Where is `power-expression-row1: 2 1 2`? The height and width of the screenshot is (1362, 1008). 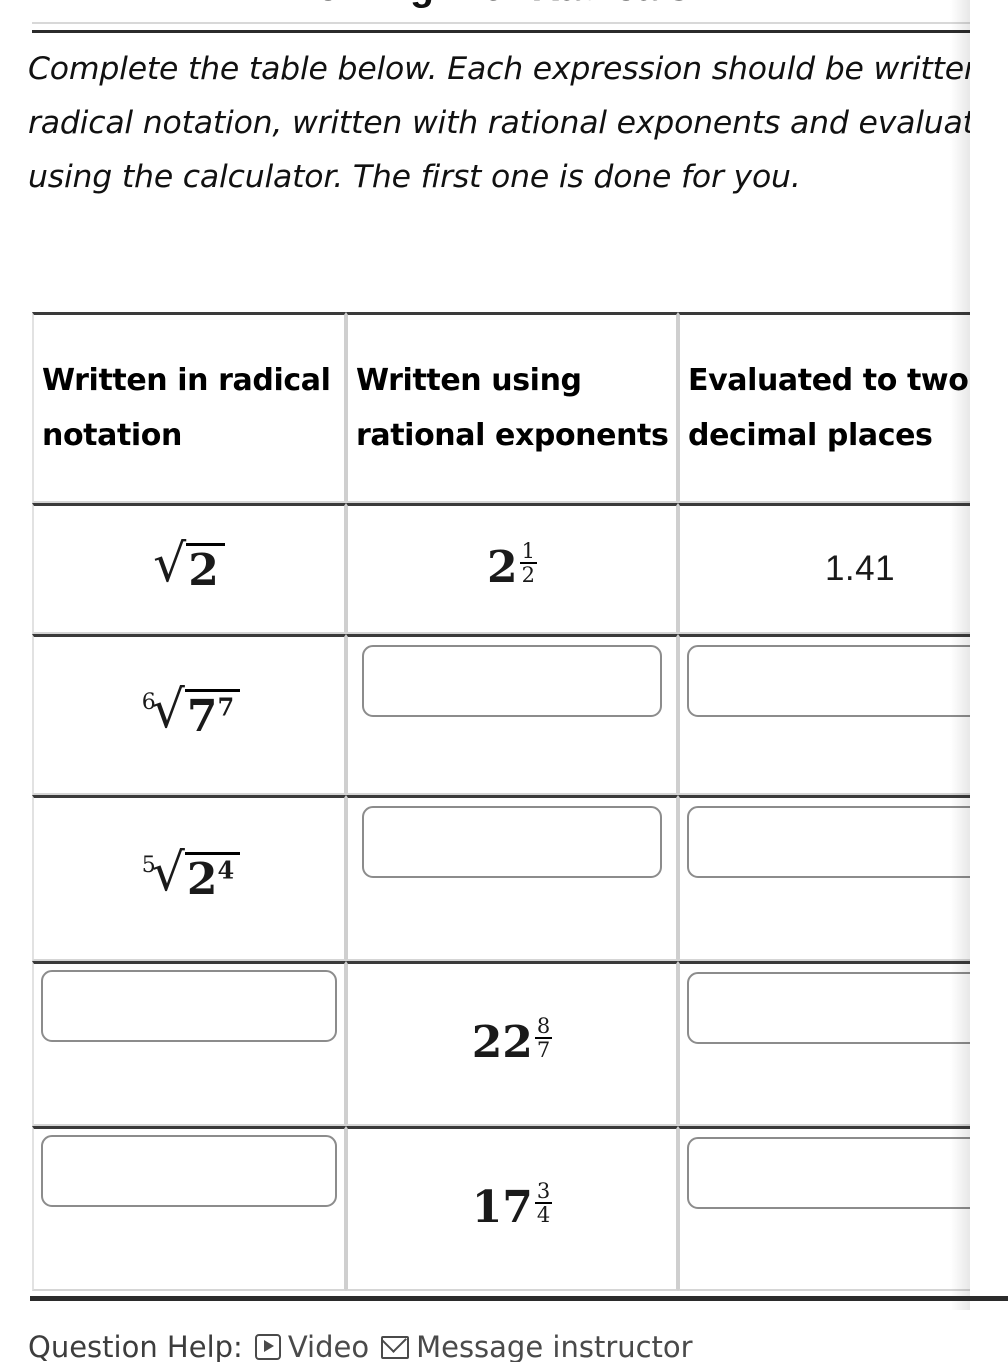
power-expression-row1: 2 1 2 is located at coordinates (512, 566).